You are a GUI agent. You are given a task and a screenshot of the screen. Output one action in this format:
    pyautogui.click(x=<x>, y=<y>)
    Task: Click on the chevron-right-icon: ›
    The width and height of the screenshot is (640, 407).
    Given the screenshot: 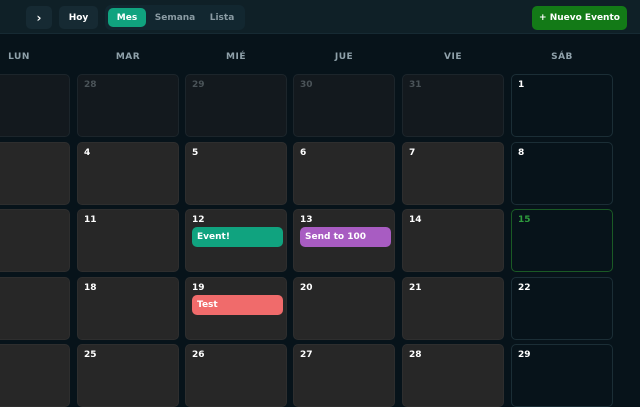 What is the action you would take?
    pyautogui.click(x=39, y=17)
    